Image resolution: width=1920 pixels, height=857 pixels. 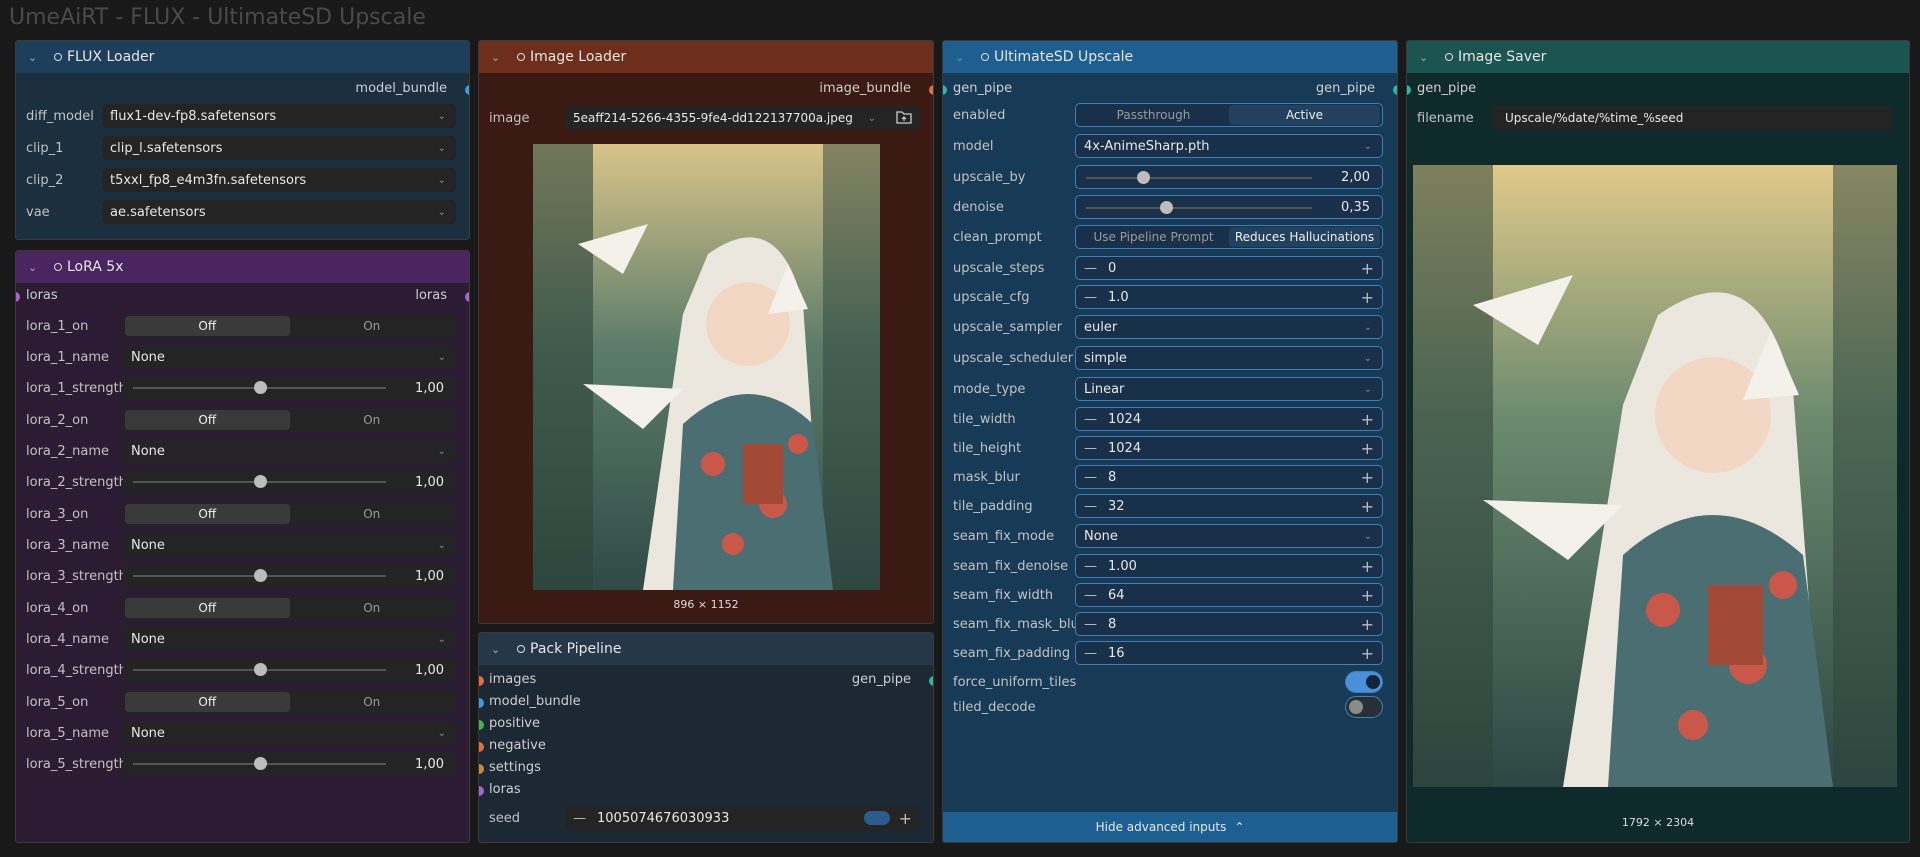 I want to click on pack-pipeline-header: ⌄ Pack Pipeline, so click(x=706, y=649).